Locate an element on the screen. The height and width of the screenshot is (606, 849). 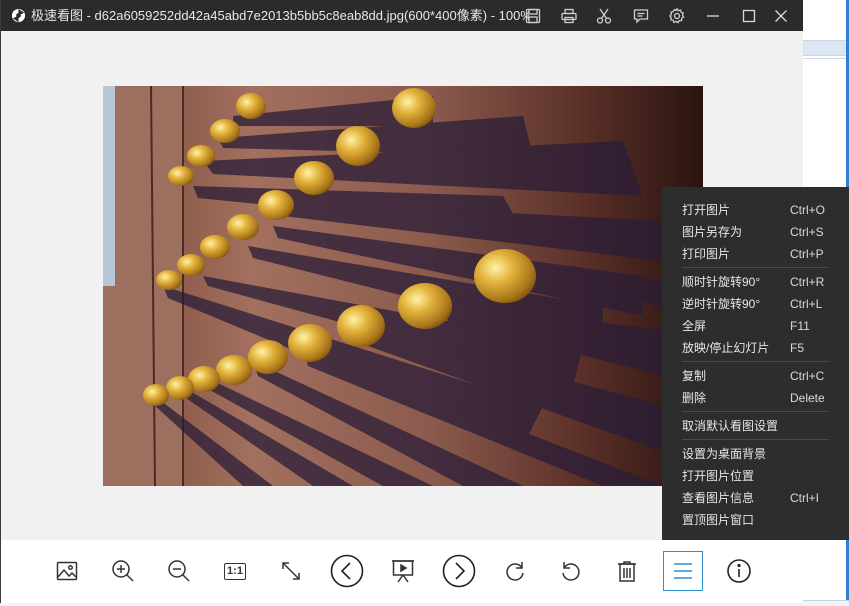
previous-icon is located at coordinates (347, 571).